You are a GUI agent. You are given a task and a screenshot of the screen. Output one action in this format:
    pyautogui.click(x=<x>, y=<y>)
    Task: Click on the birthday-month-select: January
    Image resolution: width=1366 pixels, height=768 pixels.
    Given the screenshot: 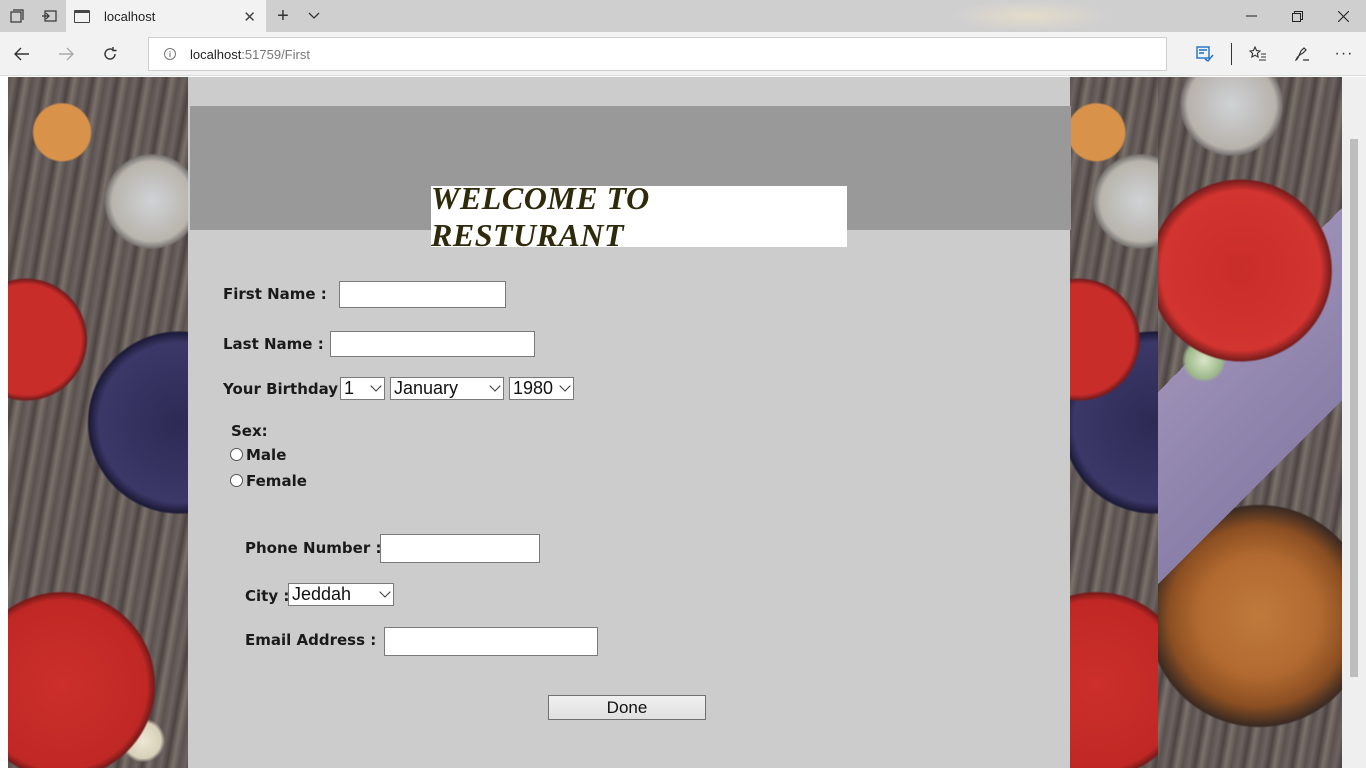 What is the action you would take?
    pyautogui.click(x=447, y=388)
    